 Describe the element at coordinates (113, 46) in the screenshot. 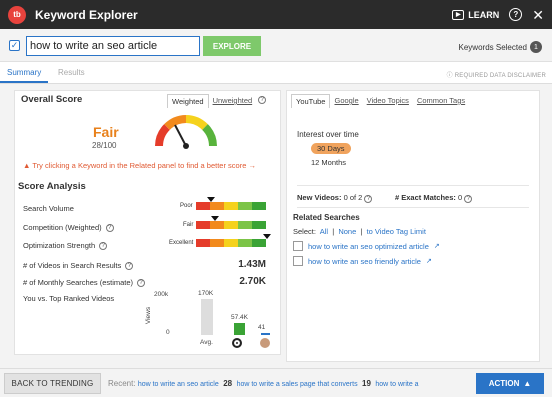

I see `search-input` at that location.